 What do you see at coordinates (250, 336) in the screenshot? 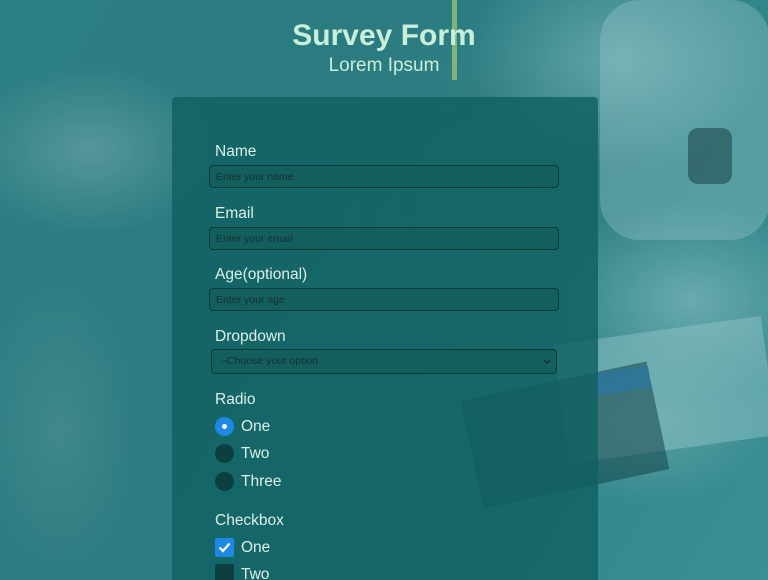
I see `dropdown-label: Dropdown` at bounding box center [250, 336].